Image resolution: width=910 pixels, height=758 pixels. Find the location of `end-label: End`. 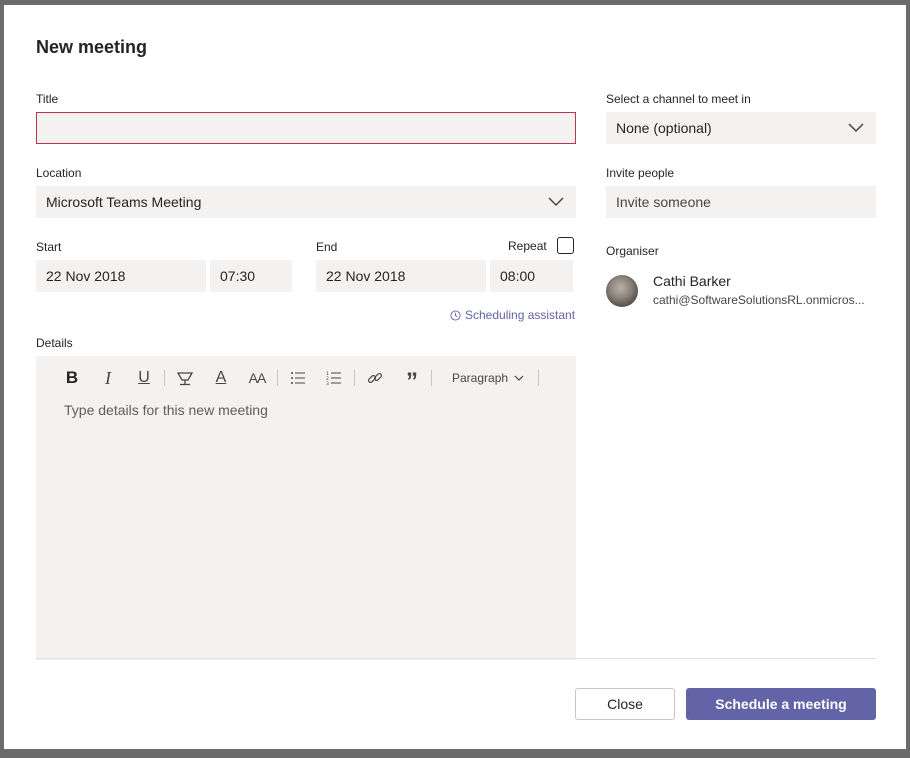

end-label: End is located at coordinates (327, 247).